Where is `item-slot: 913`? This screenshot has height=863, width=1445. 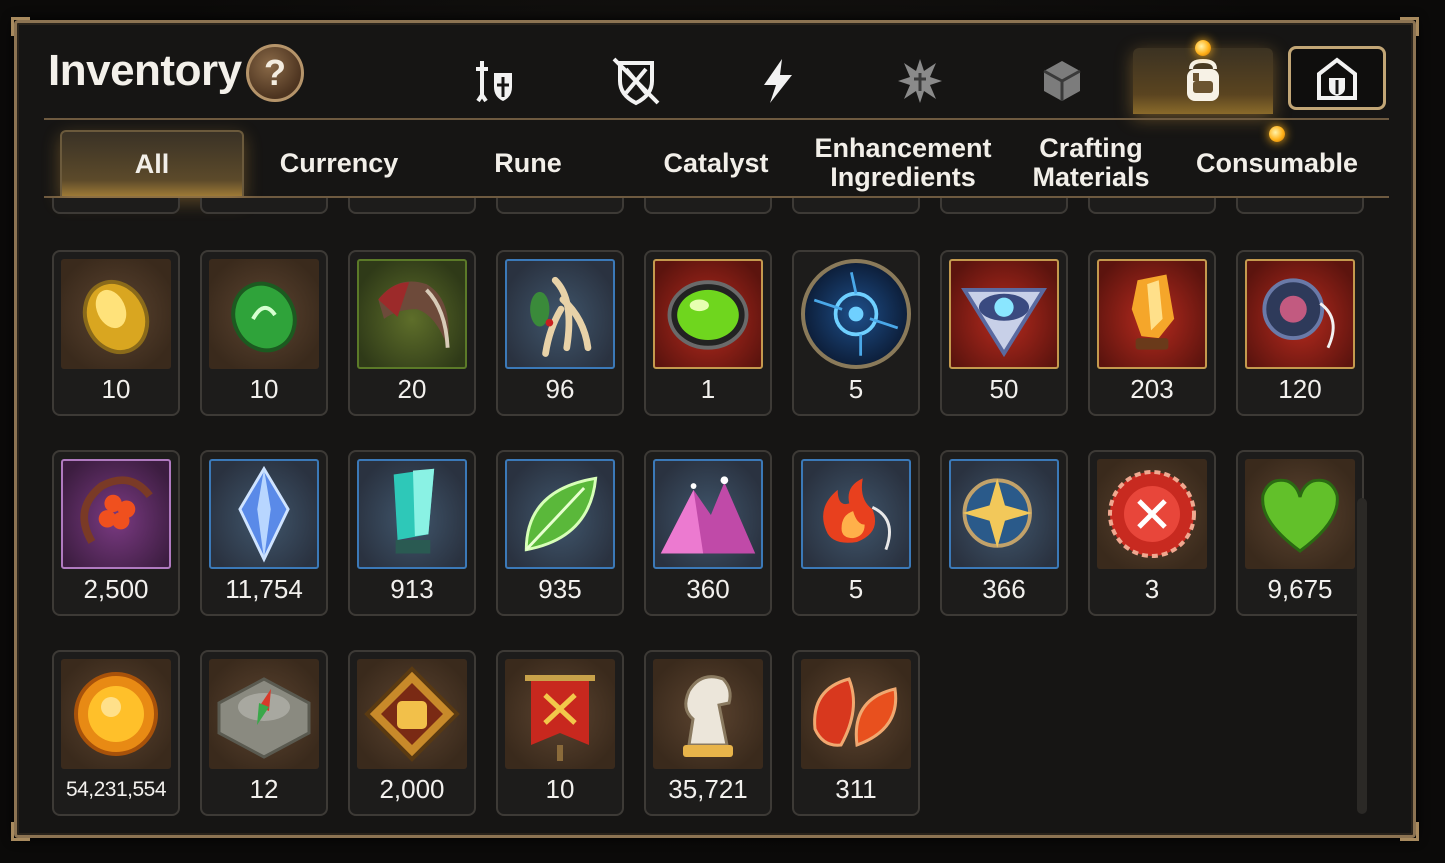 item-slot: 913 is located at coordinates (412, 533).